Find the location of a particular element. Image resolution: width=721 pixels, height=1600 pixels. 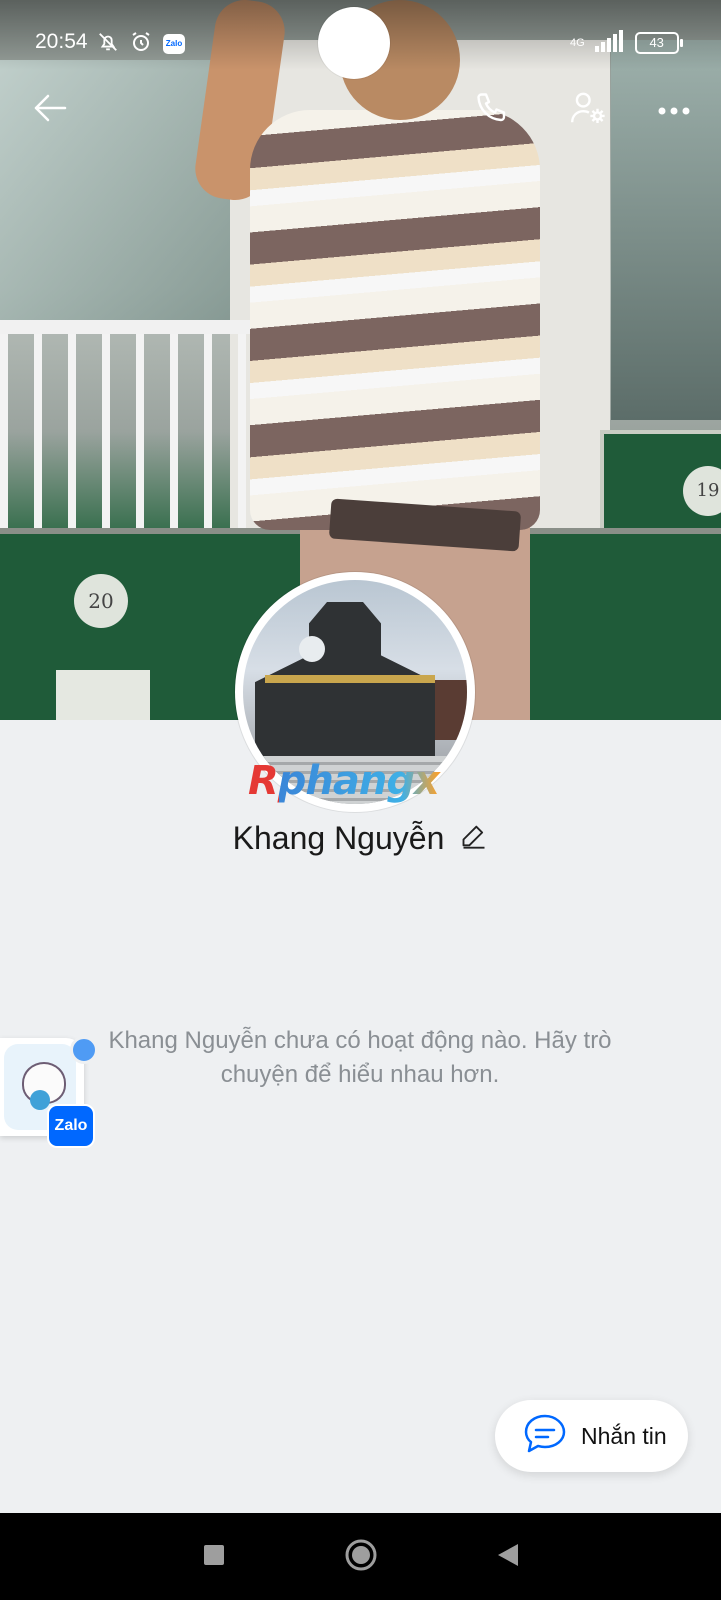

recent-apps-button is located at coordinates (214, 1557).